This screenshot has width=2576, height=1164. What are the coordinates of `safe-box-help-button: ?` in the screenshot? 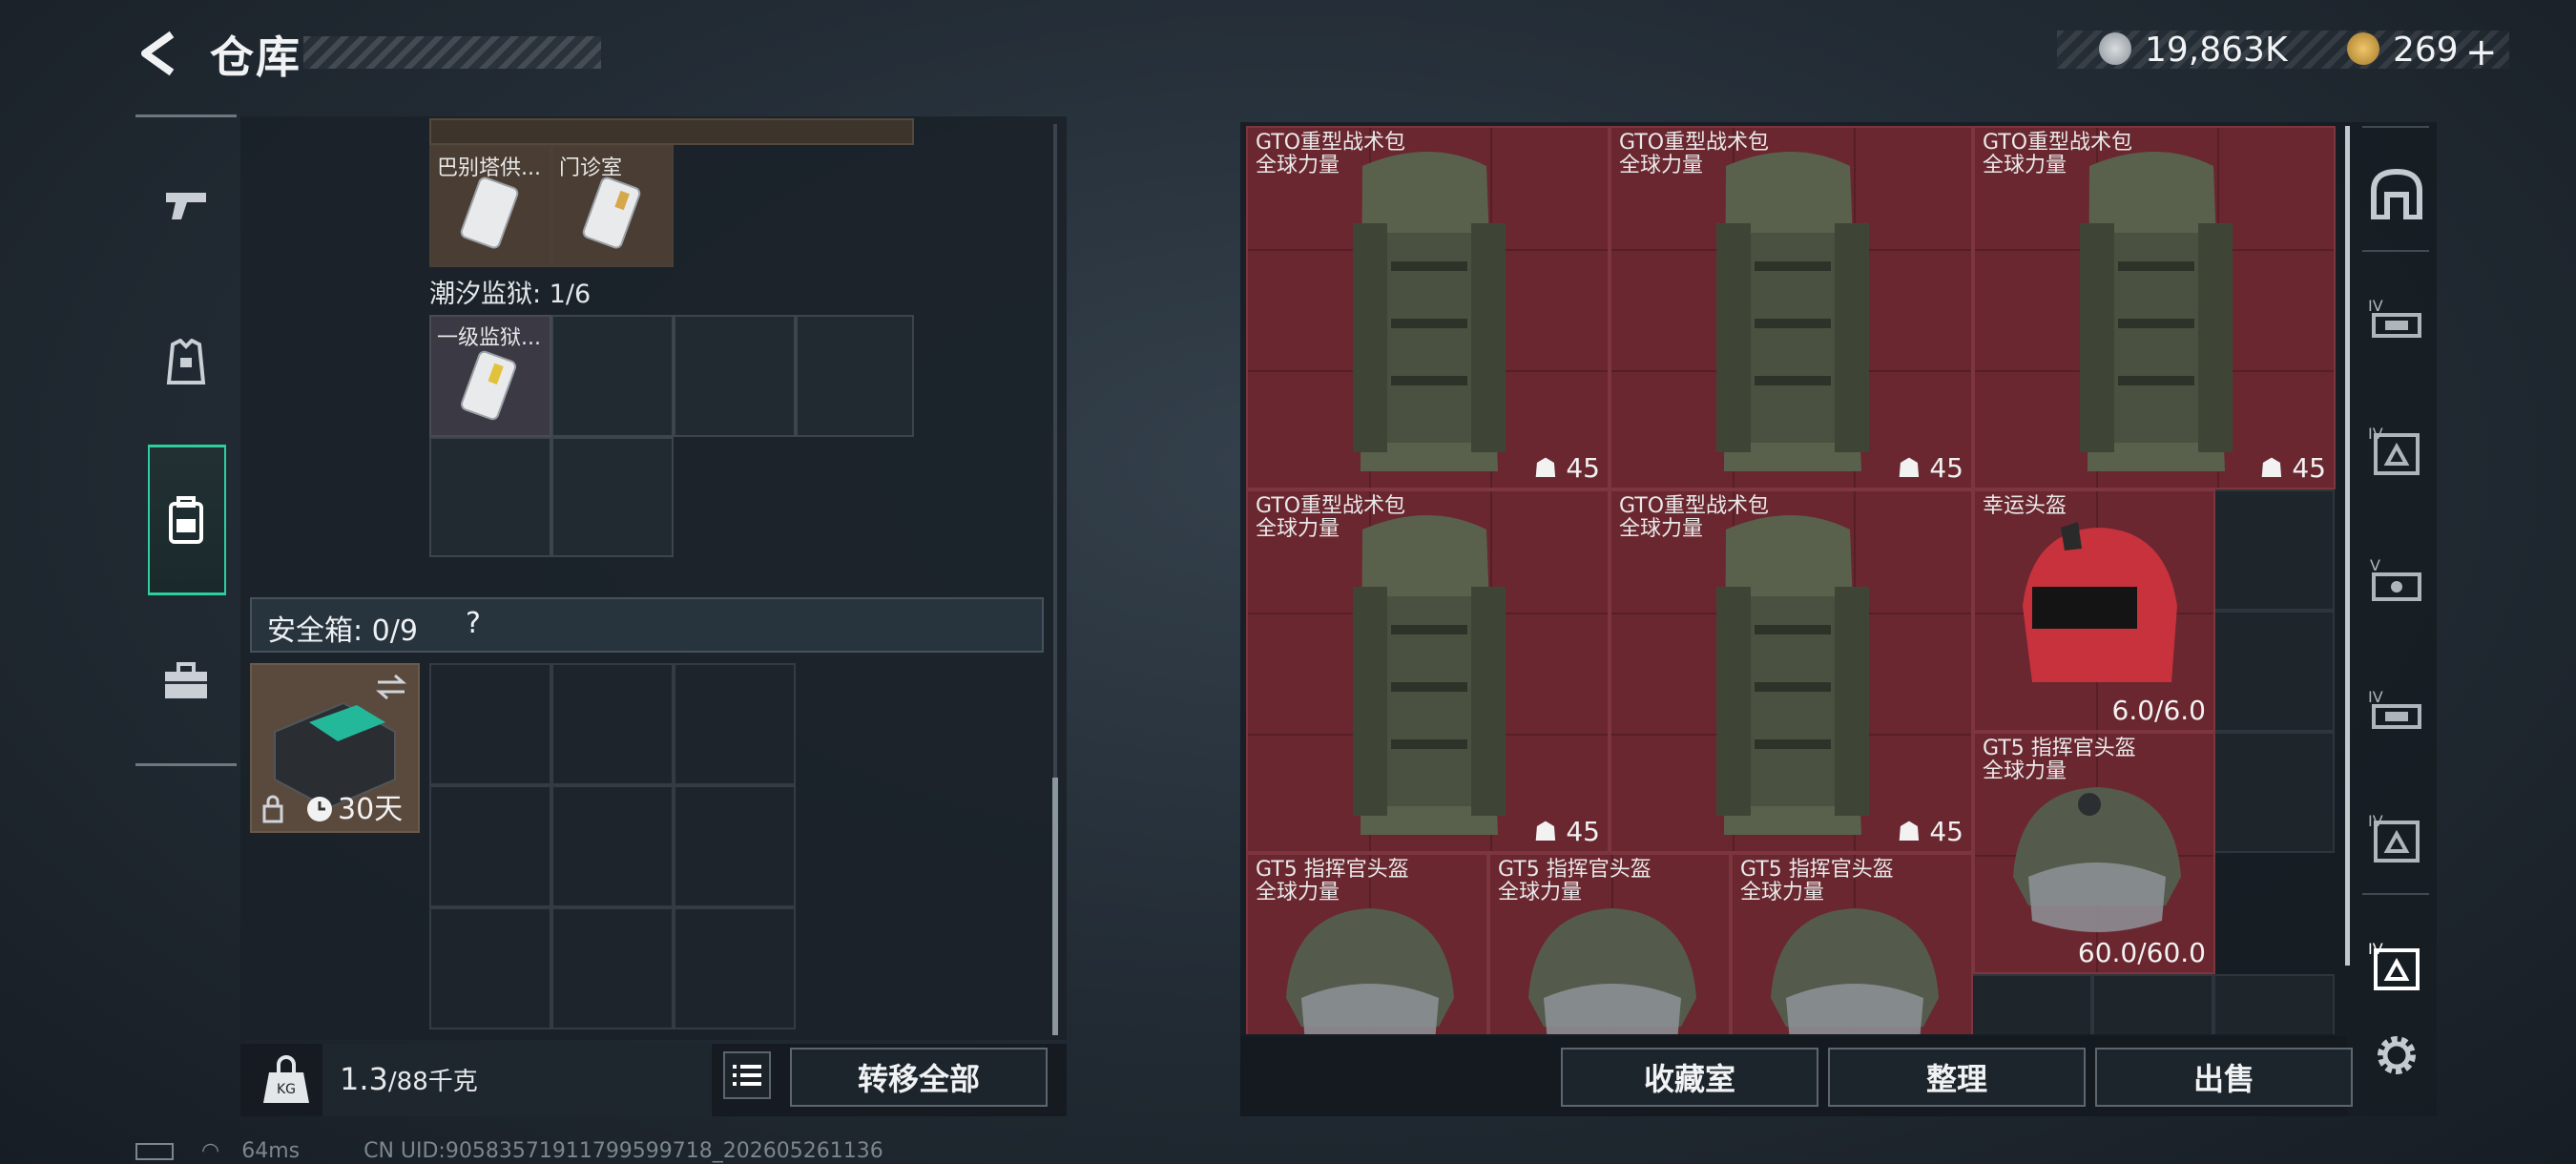 It's located at (473, 624).